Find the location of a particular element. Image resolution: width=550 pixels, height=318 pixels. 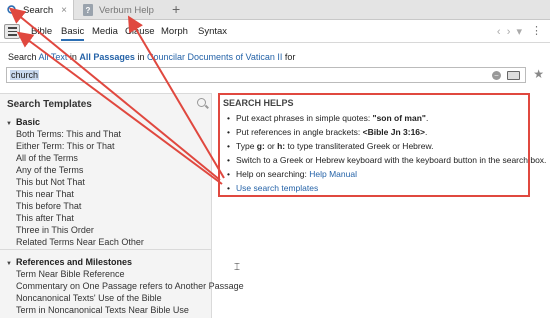

panel-menu-button is located at coordinates (12, 31).